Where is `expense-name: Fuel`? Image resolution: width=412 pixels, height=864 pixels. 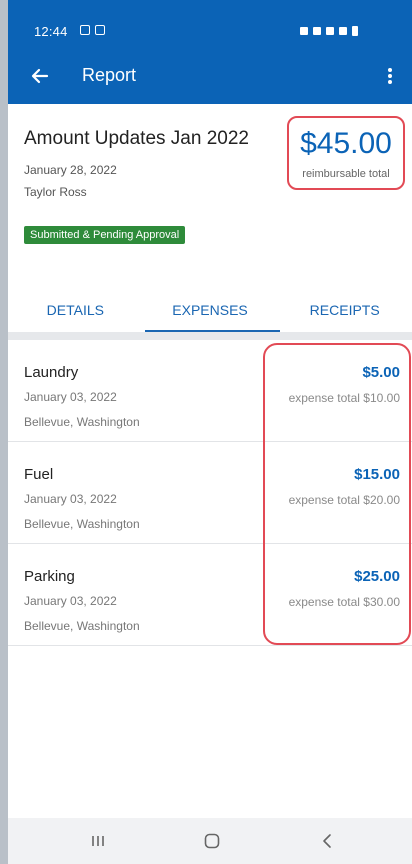
expense-name: Fuel is located at coordinates (39, 474).